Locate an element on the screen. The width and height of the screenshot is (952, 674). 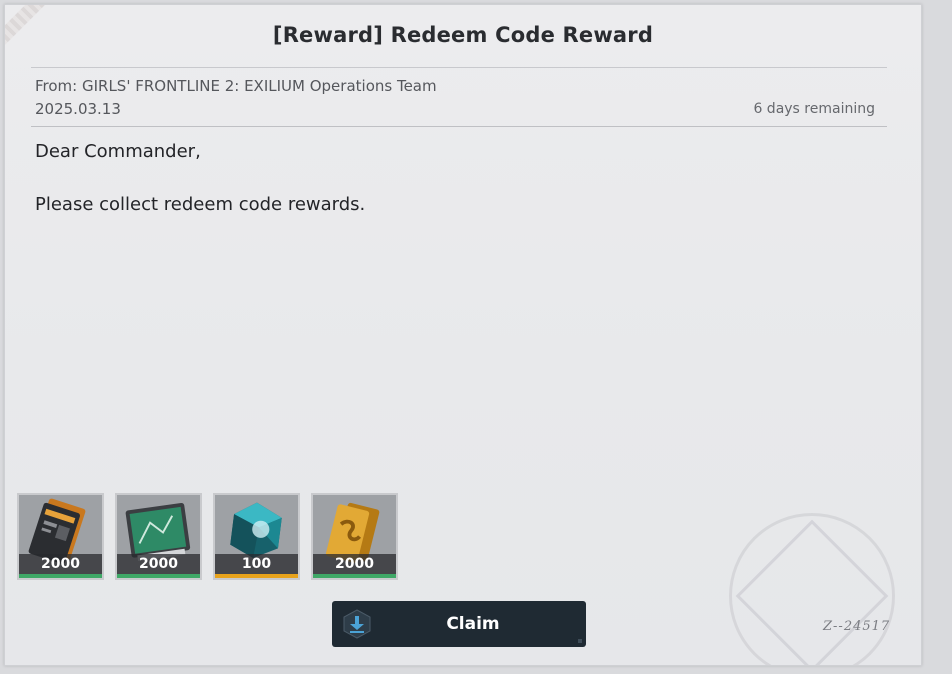
reward-list: 2000 2000 100 2000 is located at coordinates (207, 536).